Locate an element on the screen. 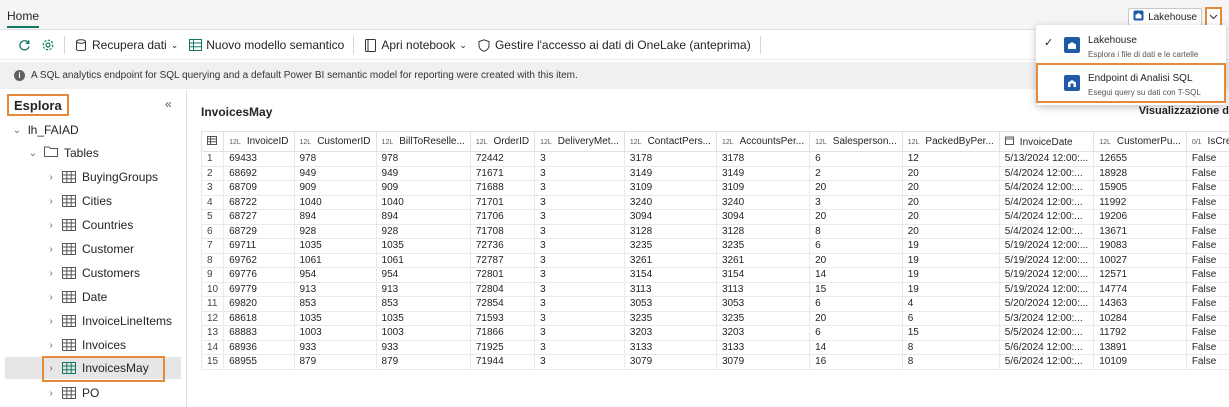  column-header-label: InvoiceDate is located at coordinates (1046, 142).